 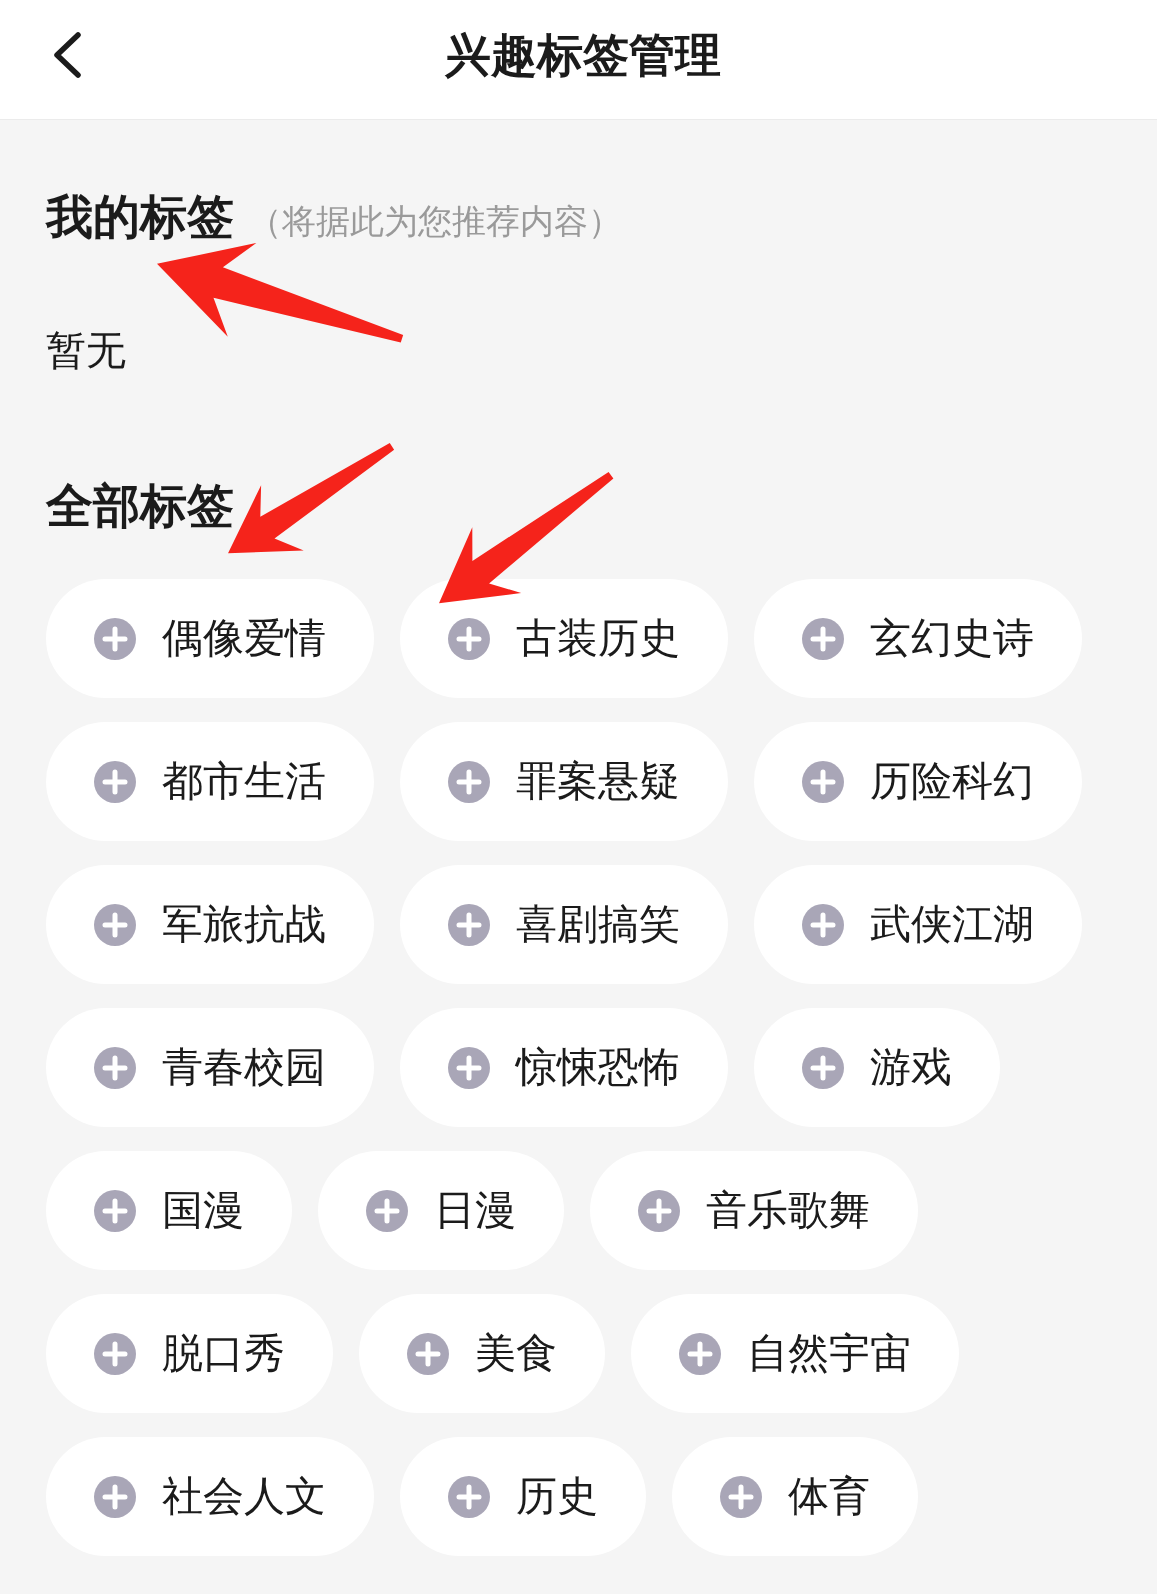 What do you see at coordinates (435, 221) in the screenshot?
I see `section-hint: （将据此为您推荐内容）` at bounding box center [435, 221].